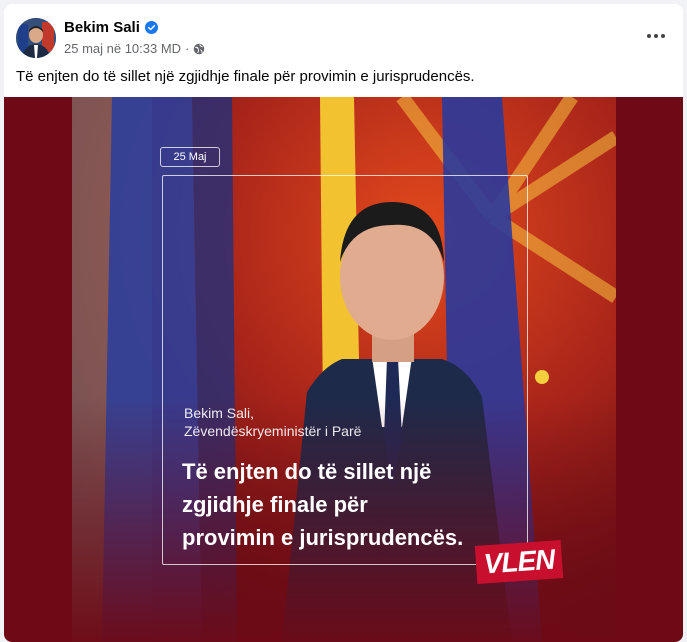 The image size is (687, 642). I want to click on author-name: Bekim Sali, so click(111, 27).